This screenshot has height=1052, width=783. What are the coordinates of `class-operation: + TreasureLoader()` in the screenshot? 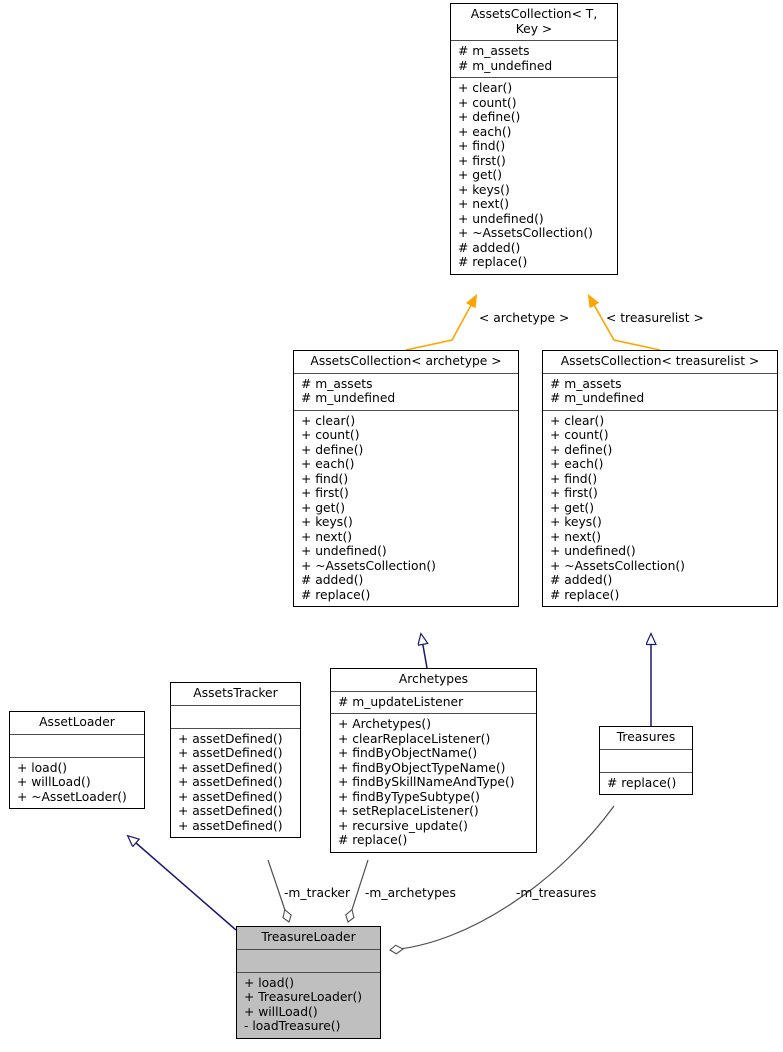 It's located at (303, 997).